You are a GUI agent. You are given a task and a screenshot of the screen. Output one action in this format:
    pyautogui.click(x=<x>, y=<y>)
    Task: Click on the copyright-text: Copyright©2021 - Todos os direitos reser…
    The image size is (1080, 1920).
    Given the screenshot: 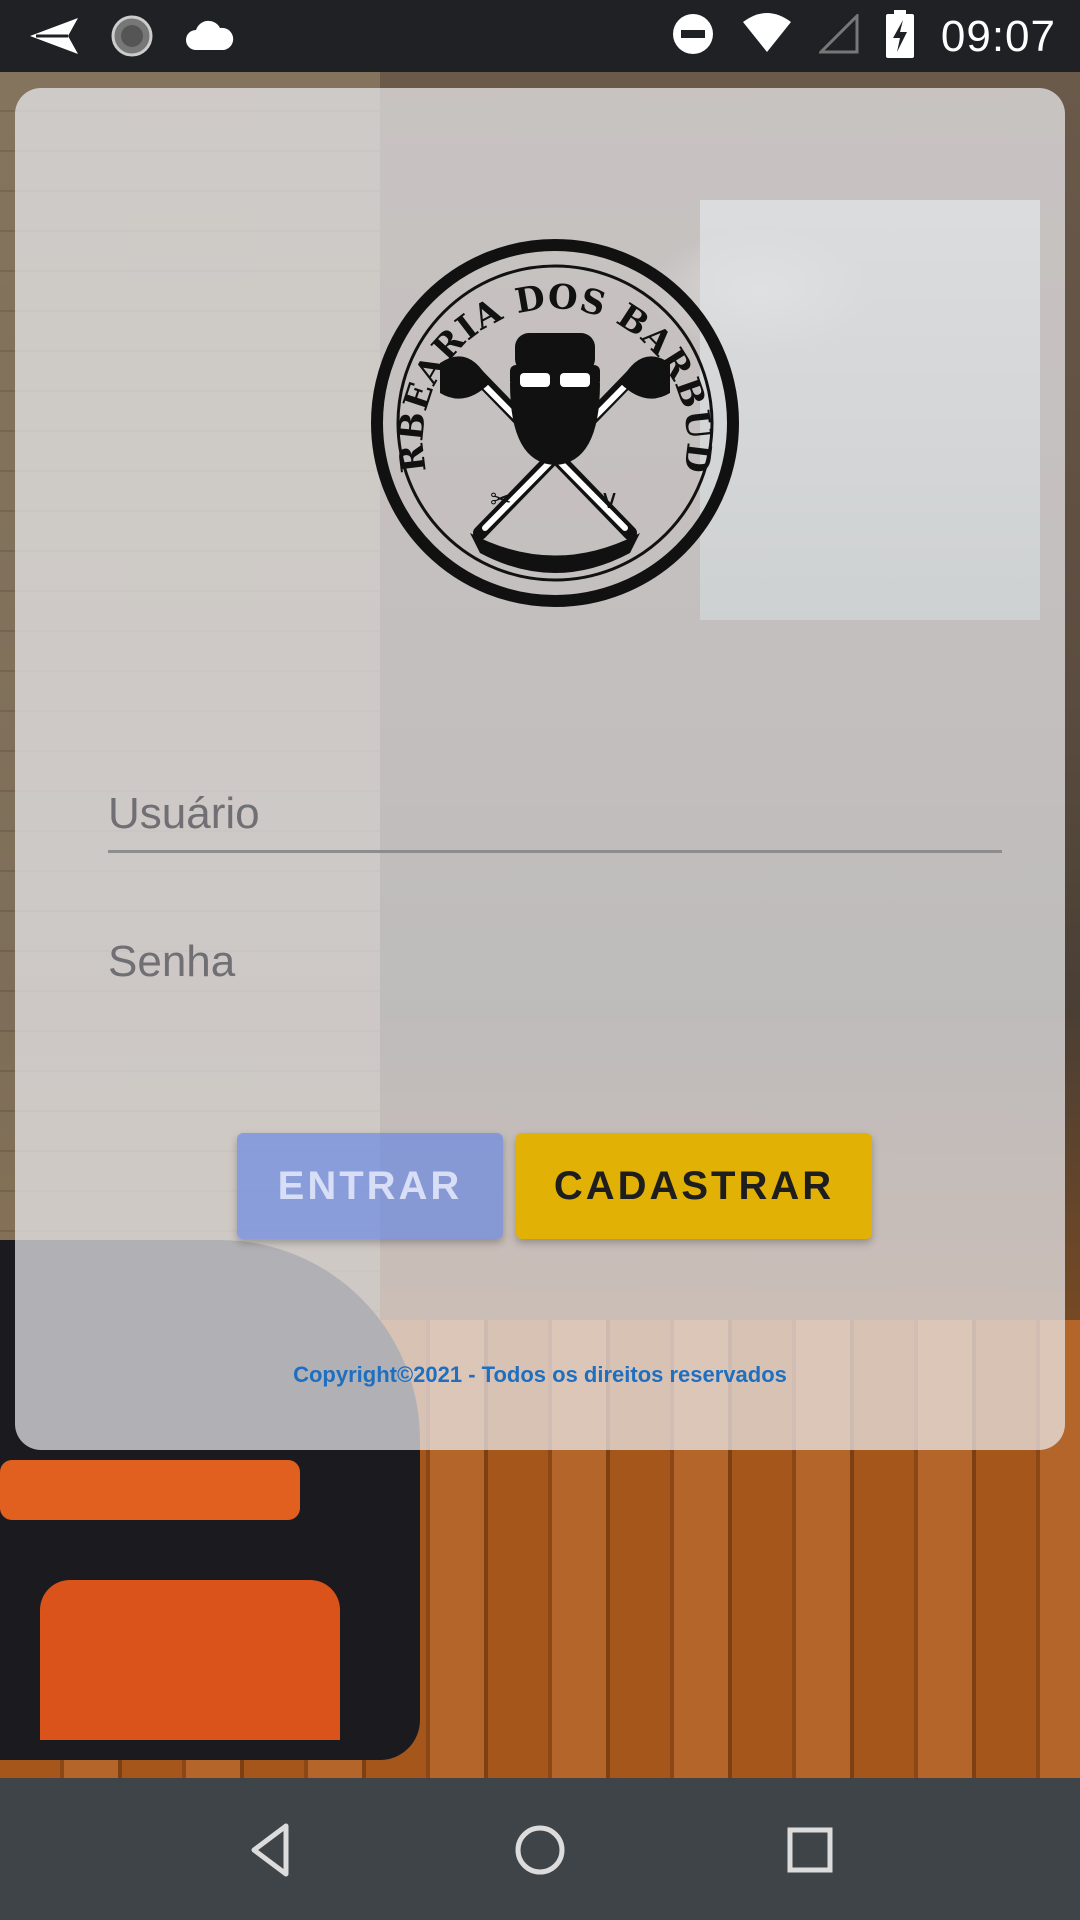 What is the action you would take?
    pyautogui.click(x=540, y=1374)
    